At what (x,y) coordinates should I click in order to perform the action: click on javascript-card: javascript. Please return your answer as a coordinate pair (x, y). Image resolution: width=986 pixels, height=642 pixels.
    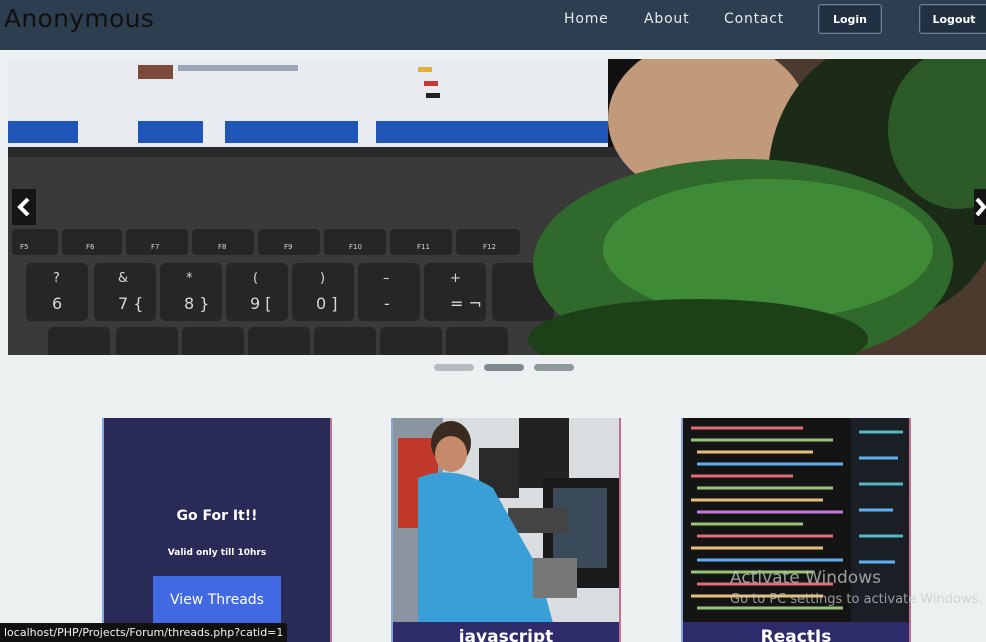
    Looking at the image, I should click on (506, 530).